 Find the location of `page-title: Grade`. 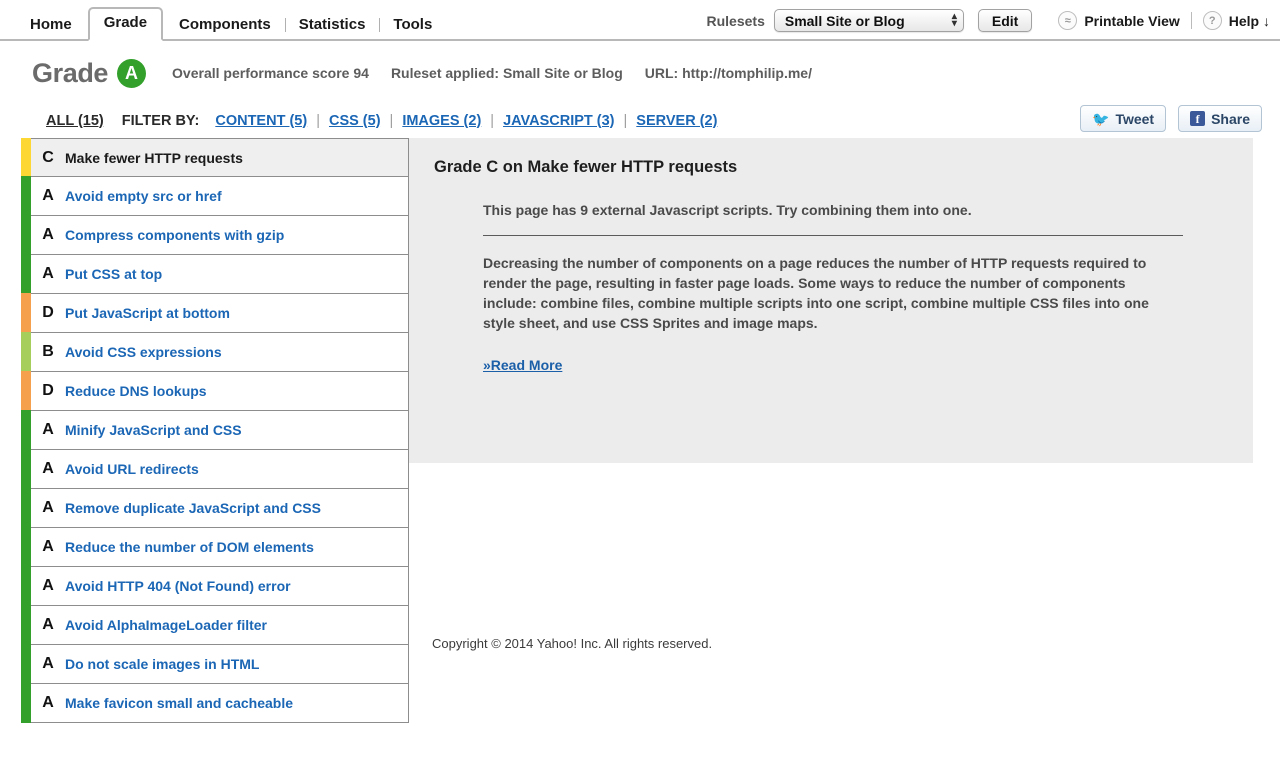

page-title: Grade is located at coordinates (70, 72).